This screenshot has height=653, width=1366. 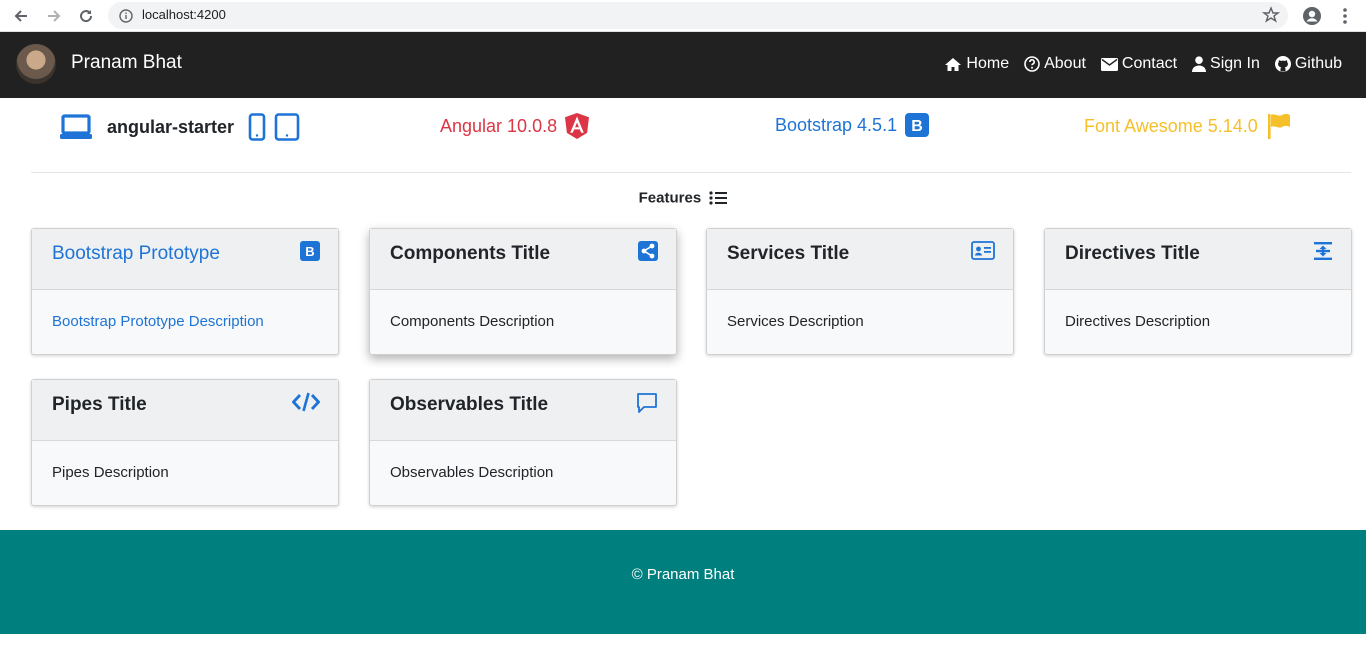 I want to click on card-description: Components Description, so click(x=472, y=321).